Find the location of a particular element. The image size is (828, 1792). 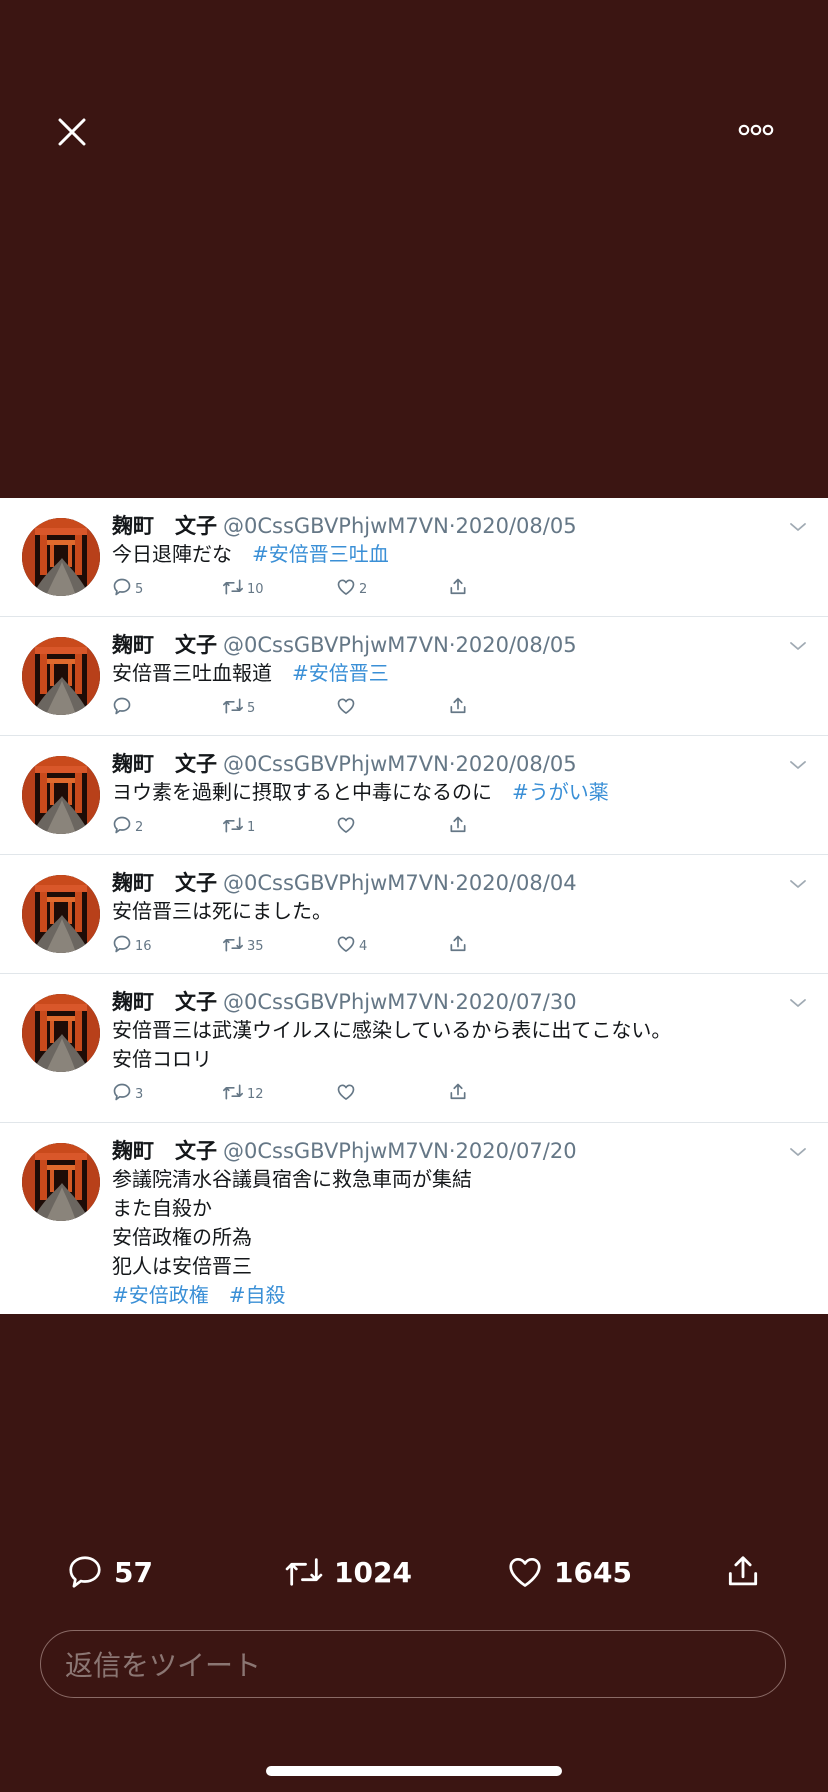

reply-button: 16 is located at coordinates (132, 944).